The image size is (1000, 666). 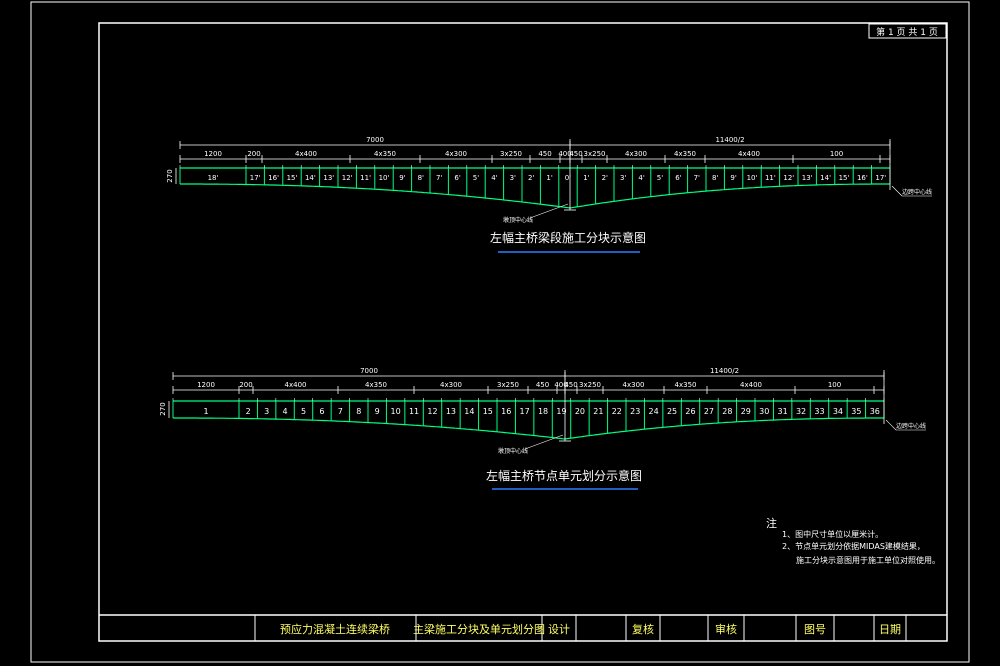 I want to click on segment-label: 34, so click(x=838, y=411).